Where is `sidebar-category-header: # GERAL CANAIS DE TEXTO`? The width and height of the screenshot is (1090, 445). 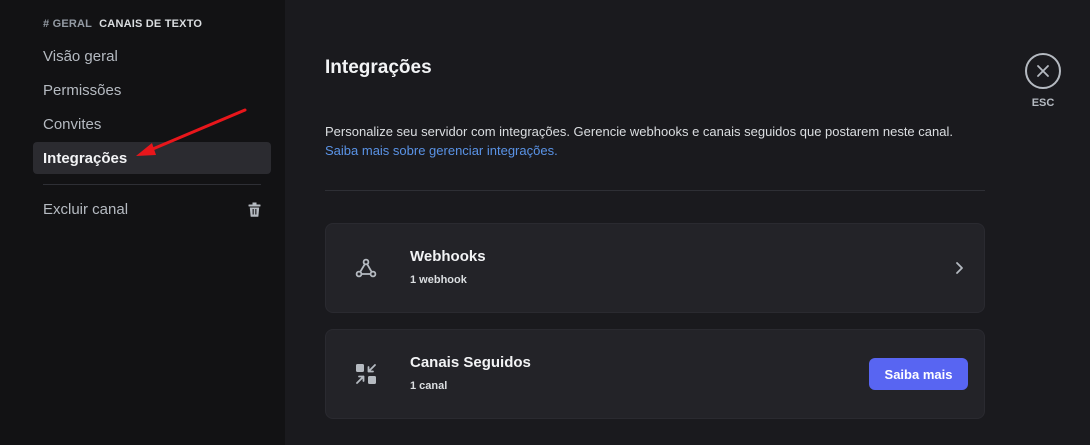 sidebar-category-header: # GERAL CANAIS DE TEXTO is located at coordinates (122, 24).